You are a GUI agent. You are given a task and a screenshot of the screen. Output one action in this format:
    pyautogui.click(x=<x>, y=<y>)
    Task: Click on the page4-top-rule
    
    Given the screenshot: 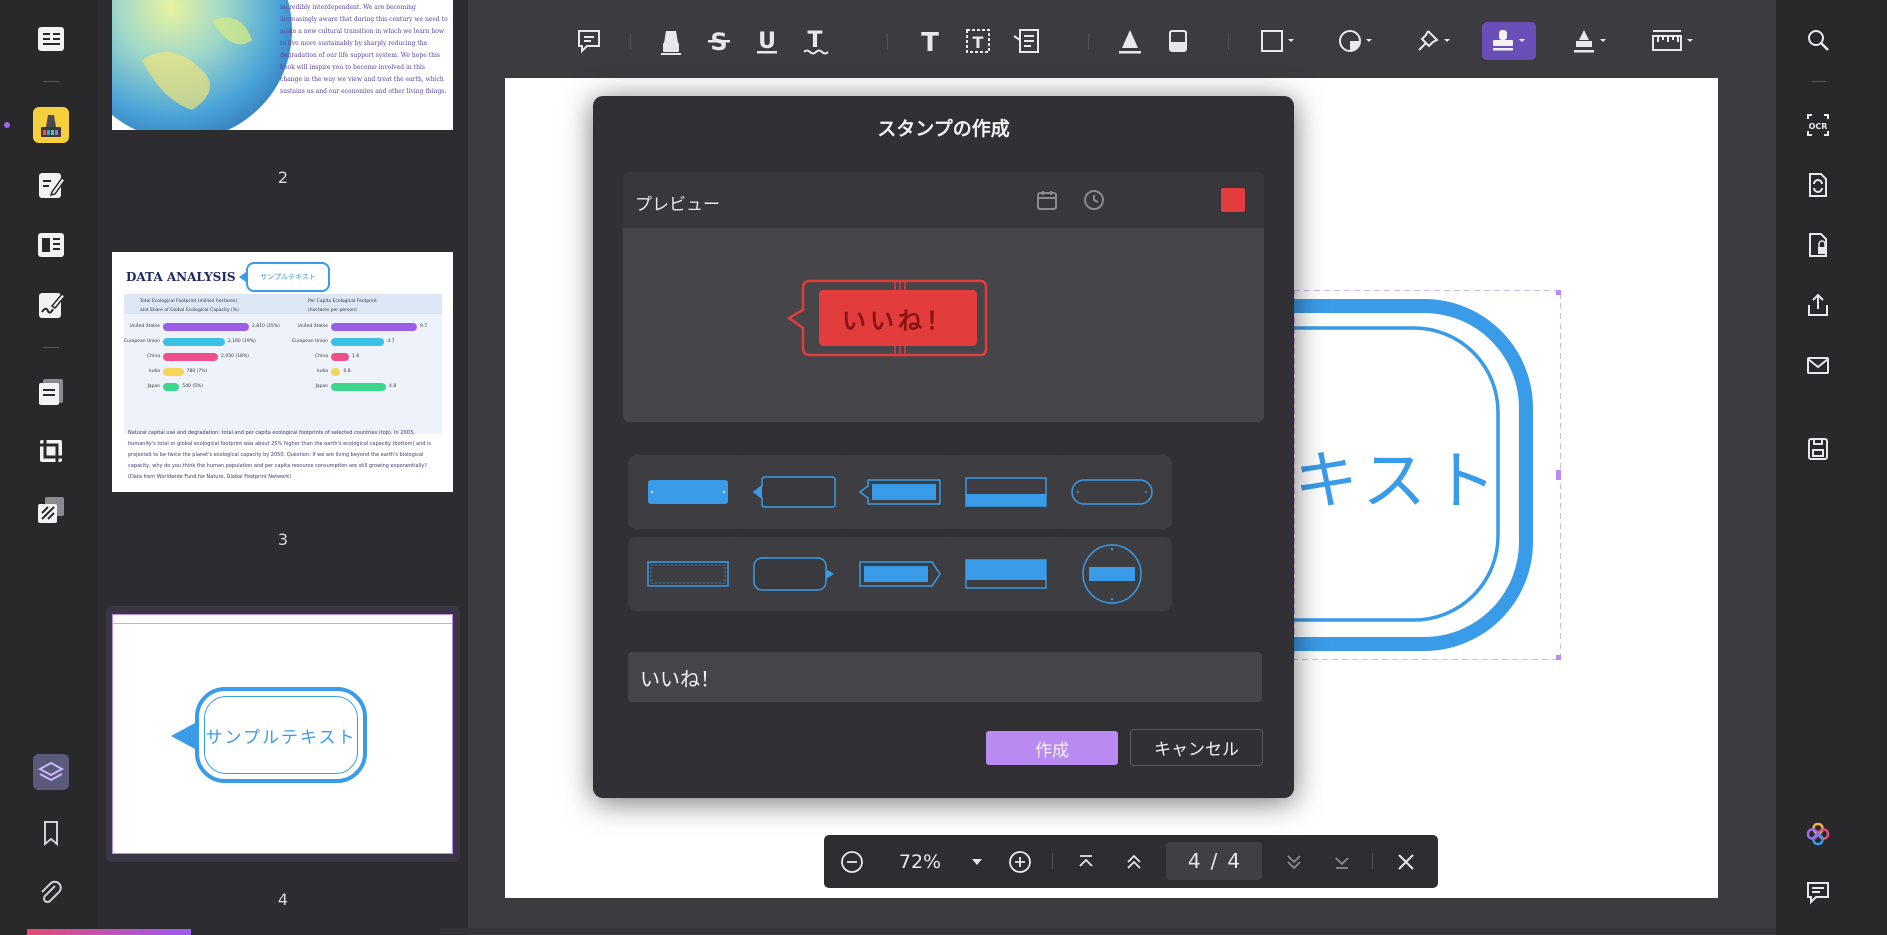 What is the action you would take?
    pyautogui.click(x=282, y=623)
    